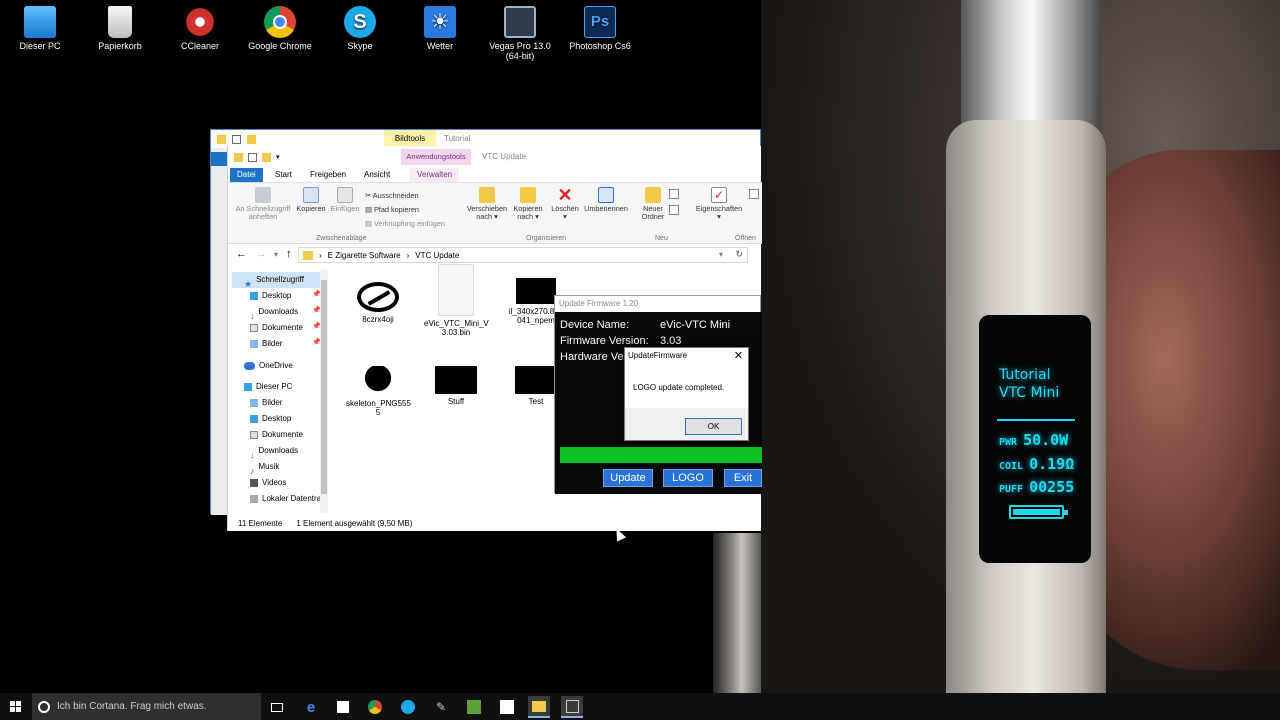 This screenshot has width=1280, height=720. What do you see at coordinates (274, 386) in the screenshot?
I see `nav-label: Dieser PC` at bounding box center [274, 386].